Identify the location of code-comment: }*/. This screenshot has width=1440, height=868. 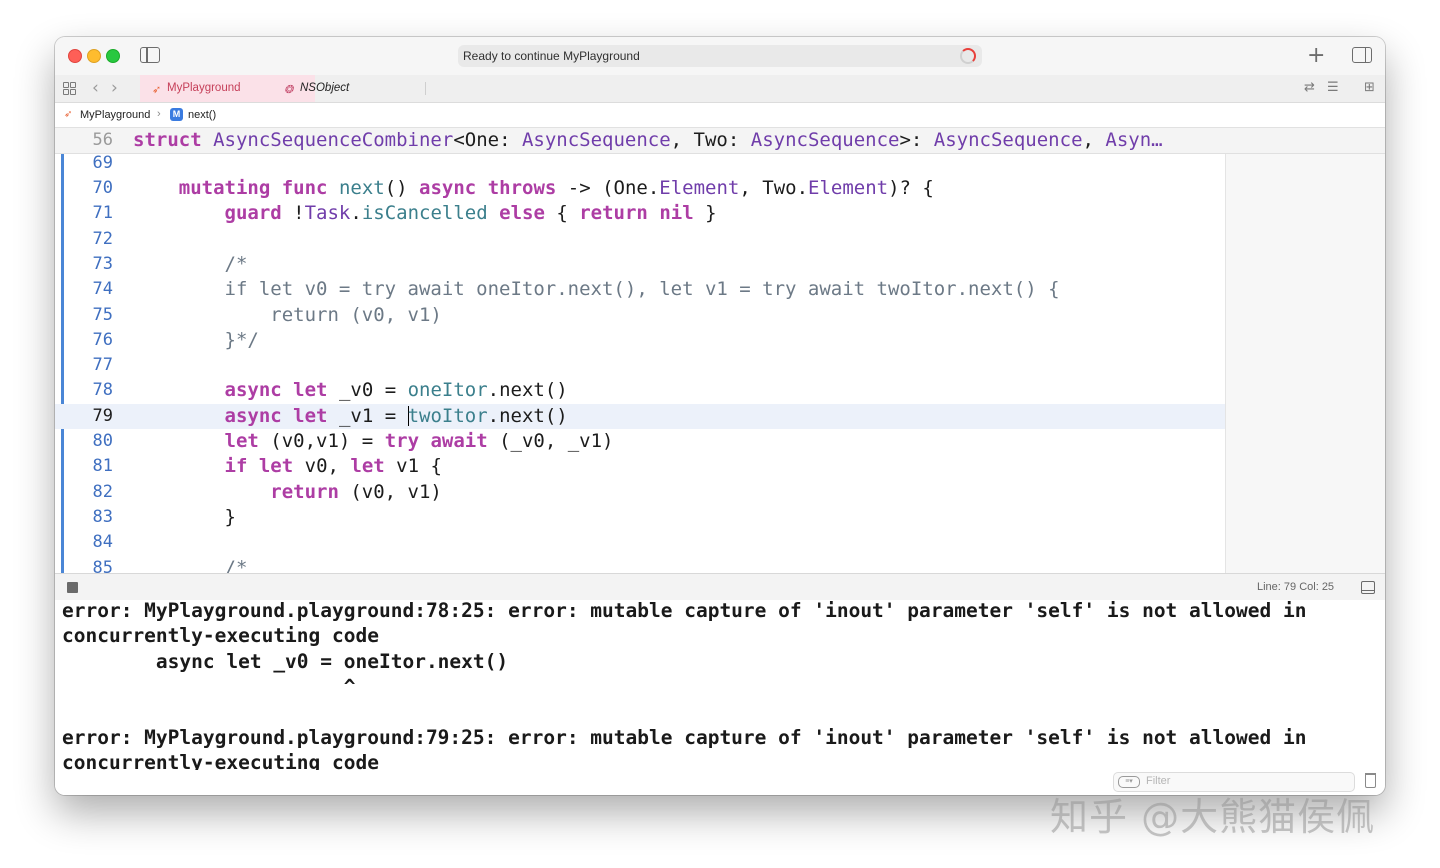
(196, 339).